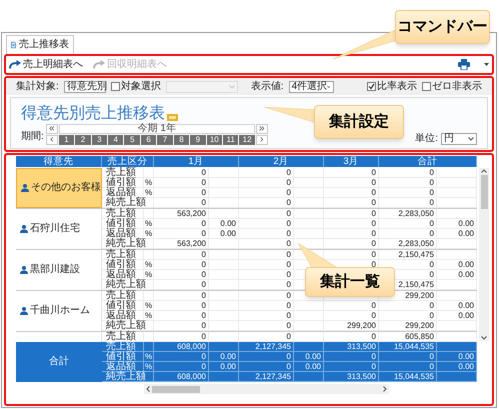 The height and width of the screenshot is (409, 500). What do you see at coordinates (66, 188) in the screenshot?
I see `customer-name: その他のお客様` at bounding box center [66, 188].